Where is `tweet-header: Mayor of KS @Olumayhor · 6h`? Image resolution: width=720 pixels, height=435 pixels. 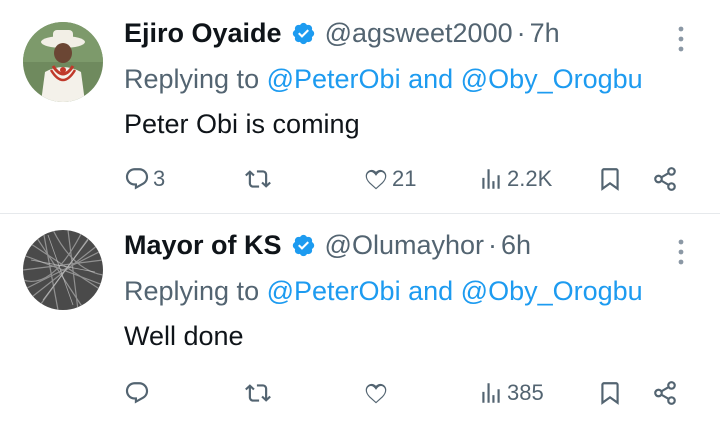
tweet-header: Mayor of KS @Olumayhor · 6h is located at coordinates (327, 245).